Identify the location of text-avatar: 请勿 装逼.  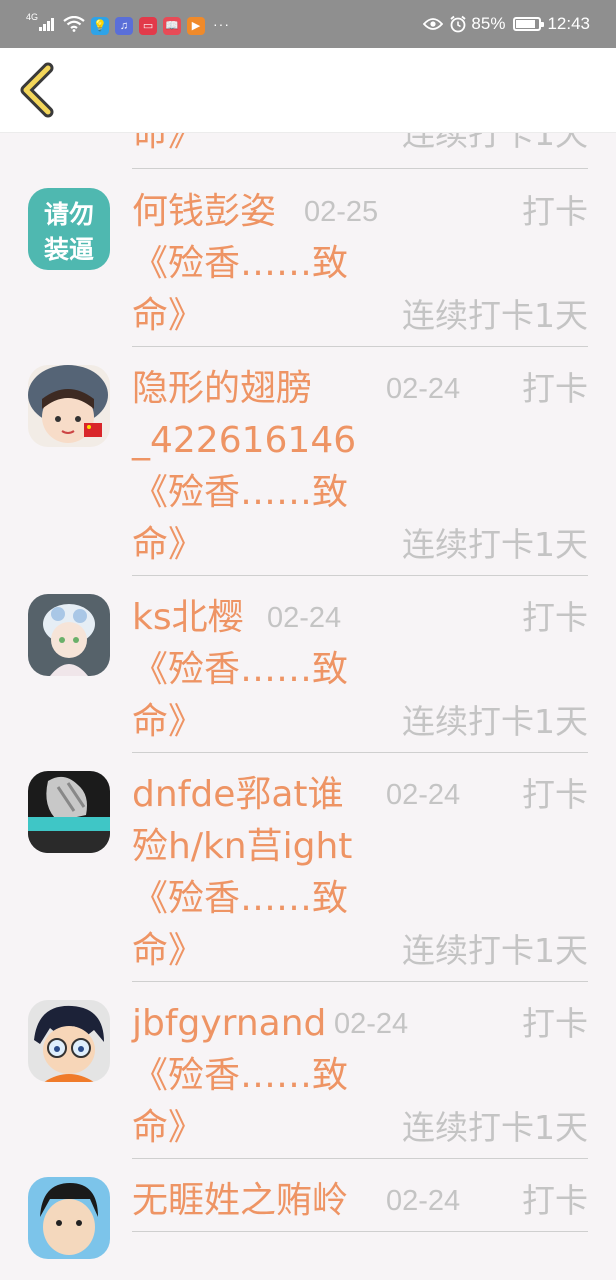
(69, 229).